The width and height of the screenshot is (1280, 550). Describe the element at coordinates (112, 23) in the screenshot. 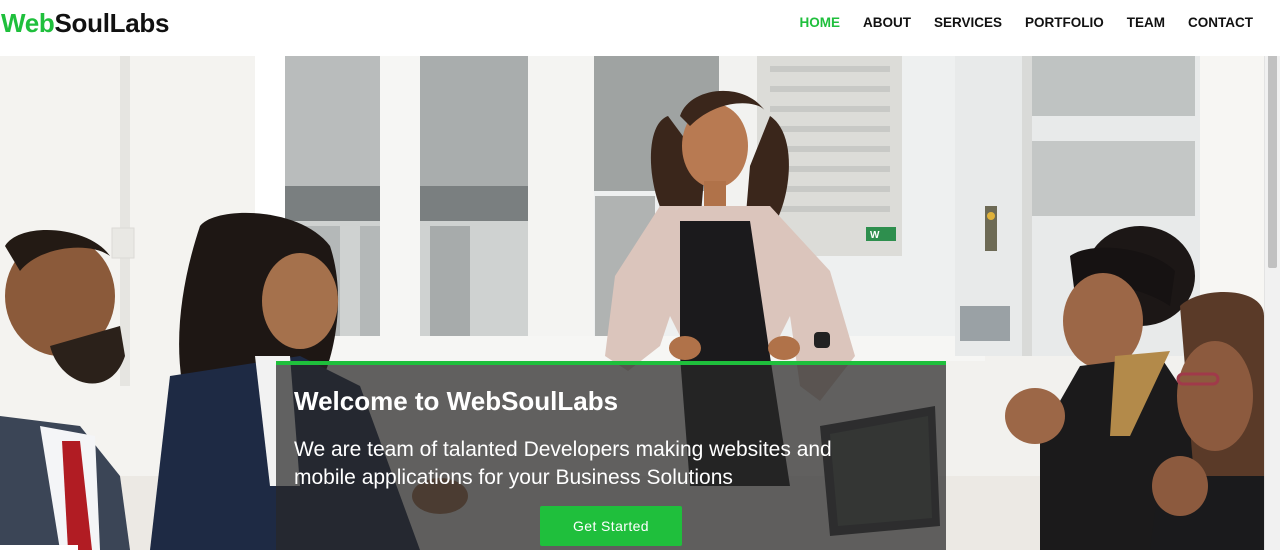

I see `brand-logo-part-soullabs: SoulLabs` at that location.